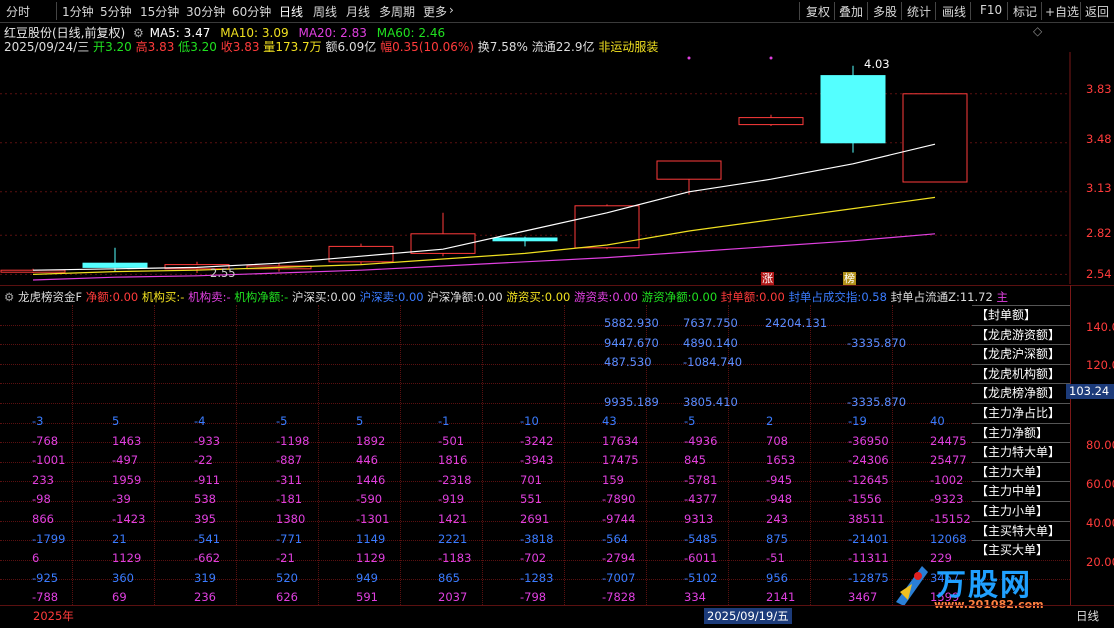 The width and height of the screenshot is (1114, 628). I want to click on tab-daily: 日线, so click(291, 11).